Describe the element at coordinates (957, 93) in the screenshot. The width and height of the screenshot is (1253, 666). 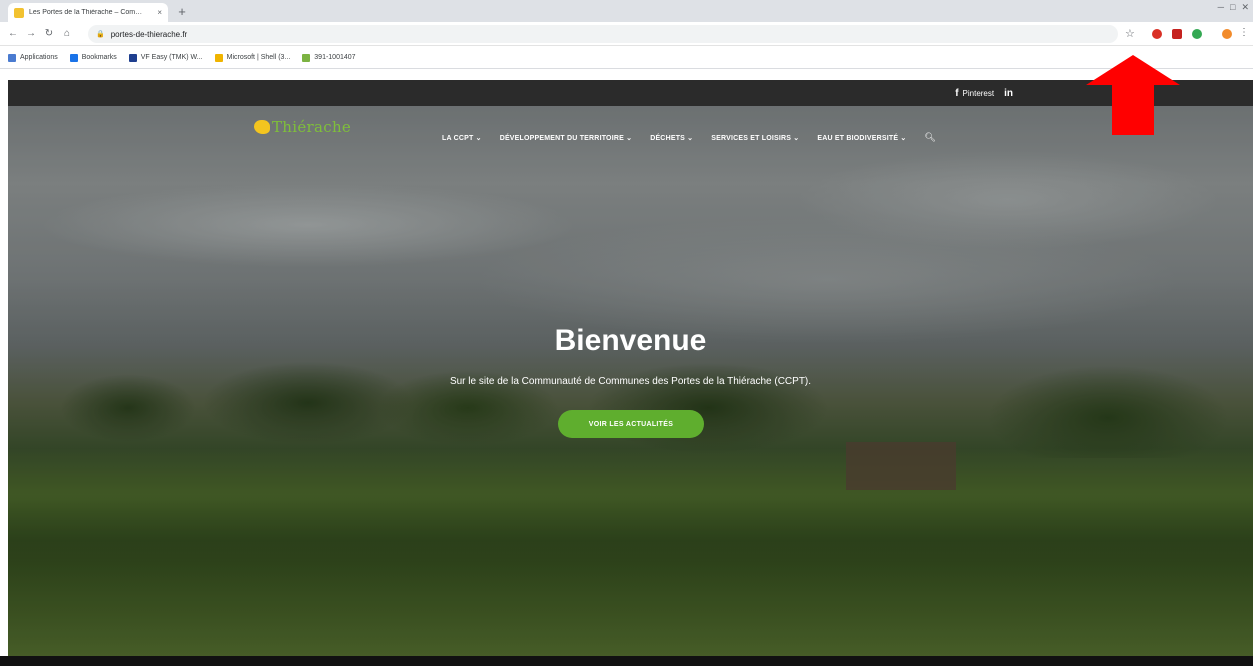
I see `facebook-icon: f` at that location.